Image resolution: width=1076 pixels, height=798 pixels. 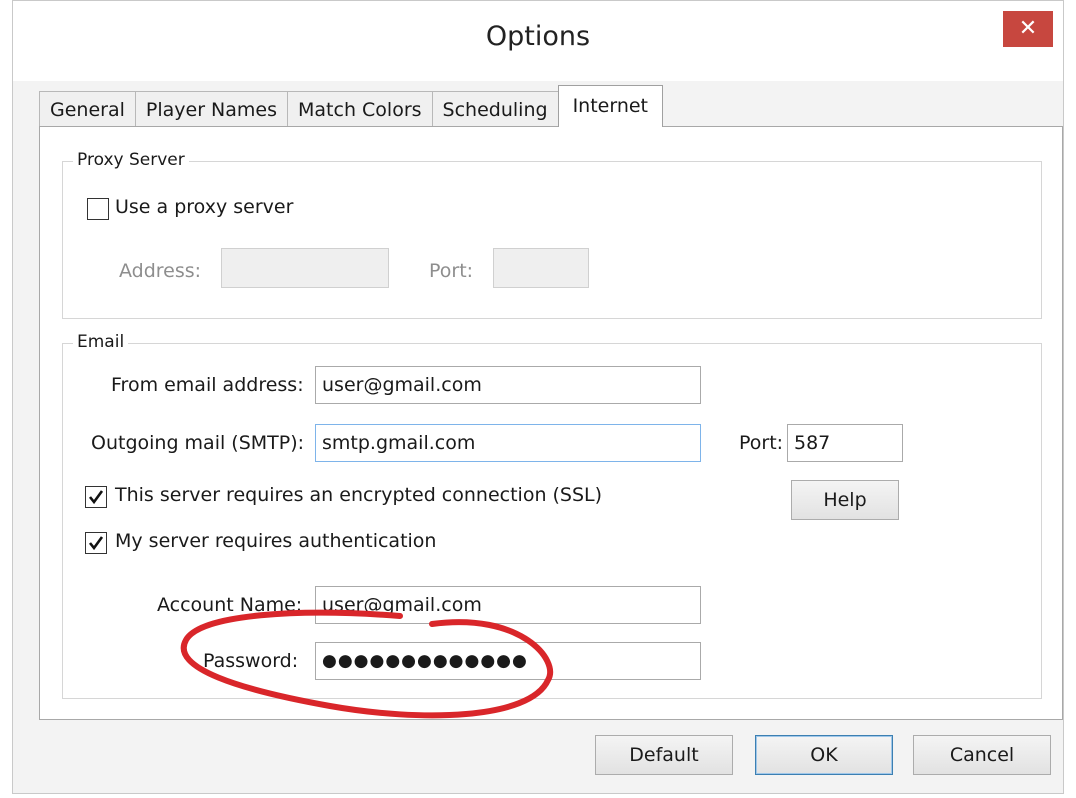 I want to click on tab-general: General, so click(x=87, y=109).